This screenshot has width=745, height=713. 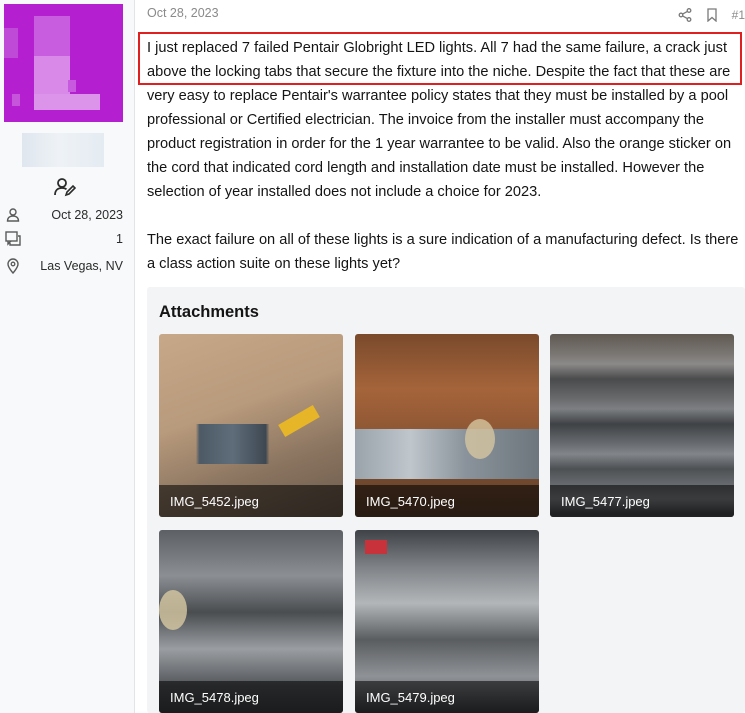 What do you see at coordinates (642, 425) in the screenshot?
I see `attachment-thumbnail-3: IMG_5477.jpeg` at bounding box center [642, 425].